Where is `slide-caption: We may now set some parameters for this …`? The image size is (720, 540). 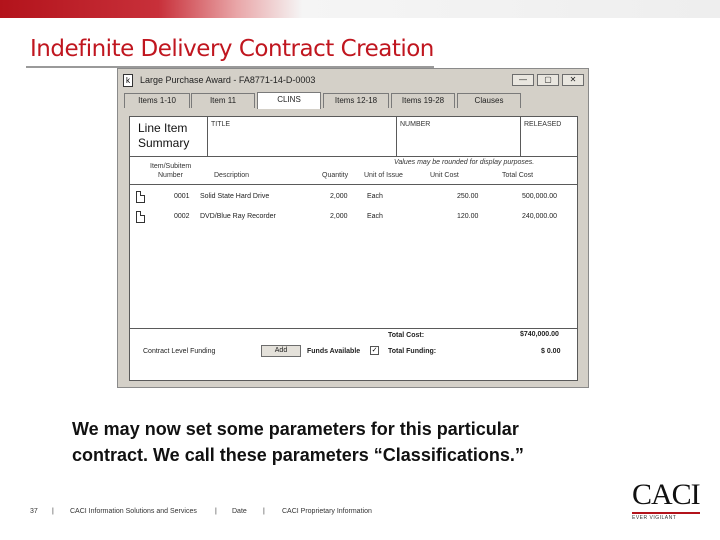 slide-caption: We may now set some parameters for this … is located at coordinates (372, 442).